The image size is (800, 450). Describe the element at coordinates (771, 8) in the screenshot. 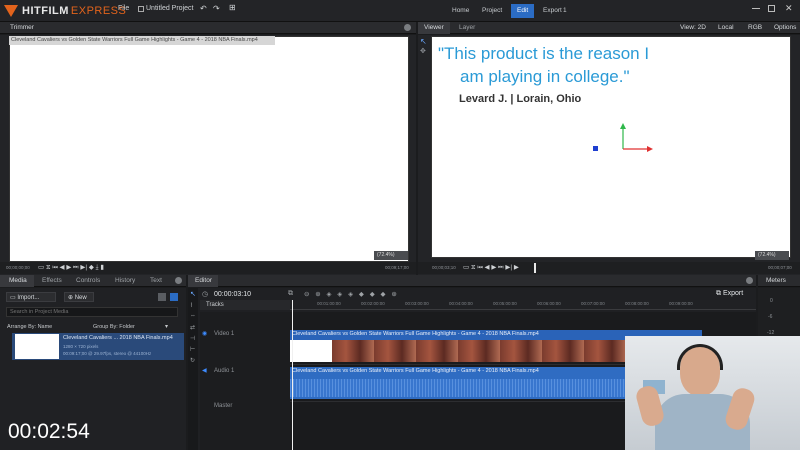

I see `maximize-icon` at that location.